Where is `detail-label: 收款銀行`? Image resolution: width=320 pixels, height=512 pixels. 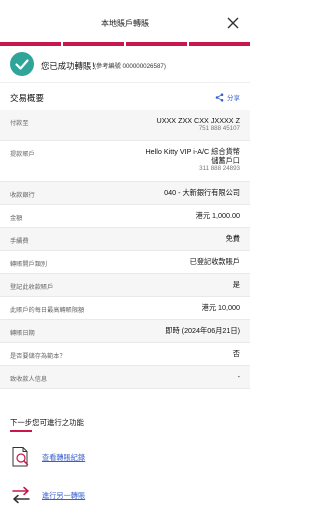
detail-label: 收款銀行 is located at coordinates (22, 195).